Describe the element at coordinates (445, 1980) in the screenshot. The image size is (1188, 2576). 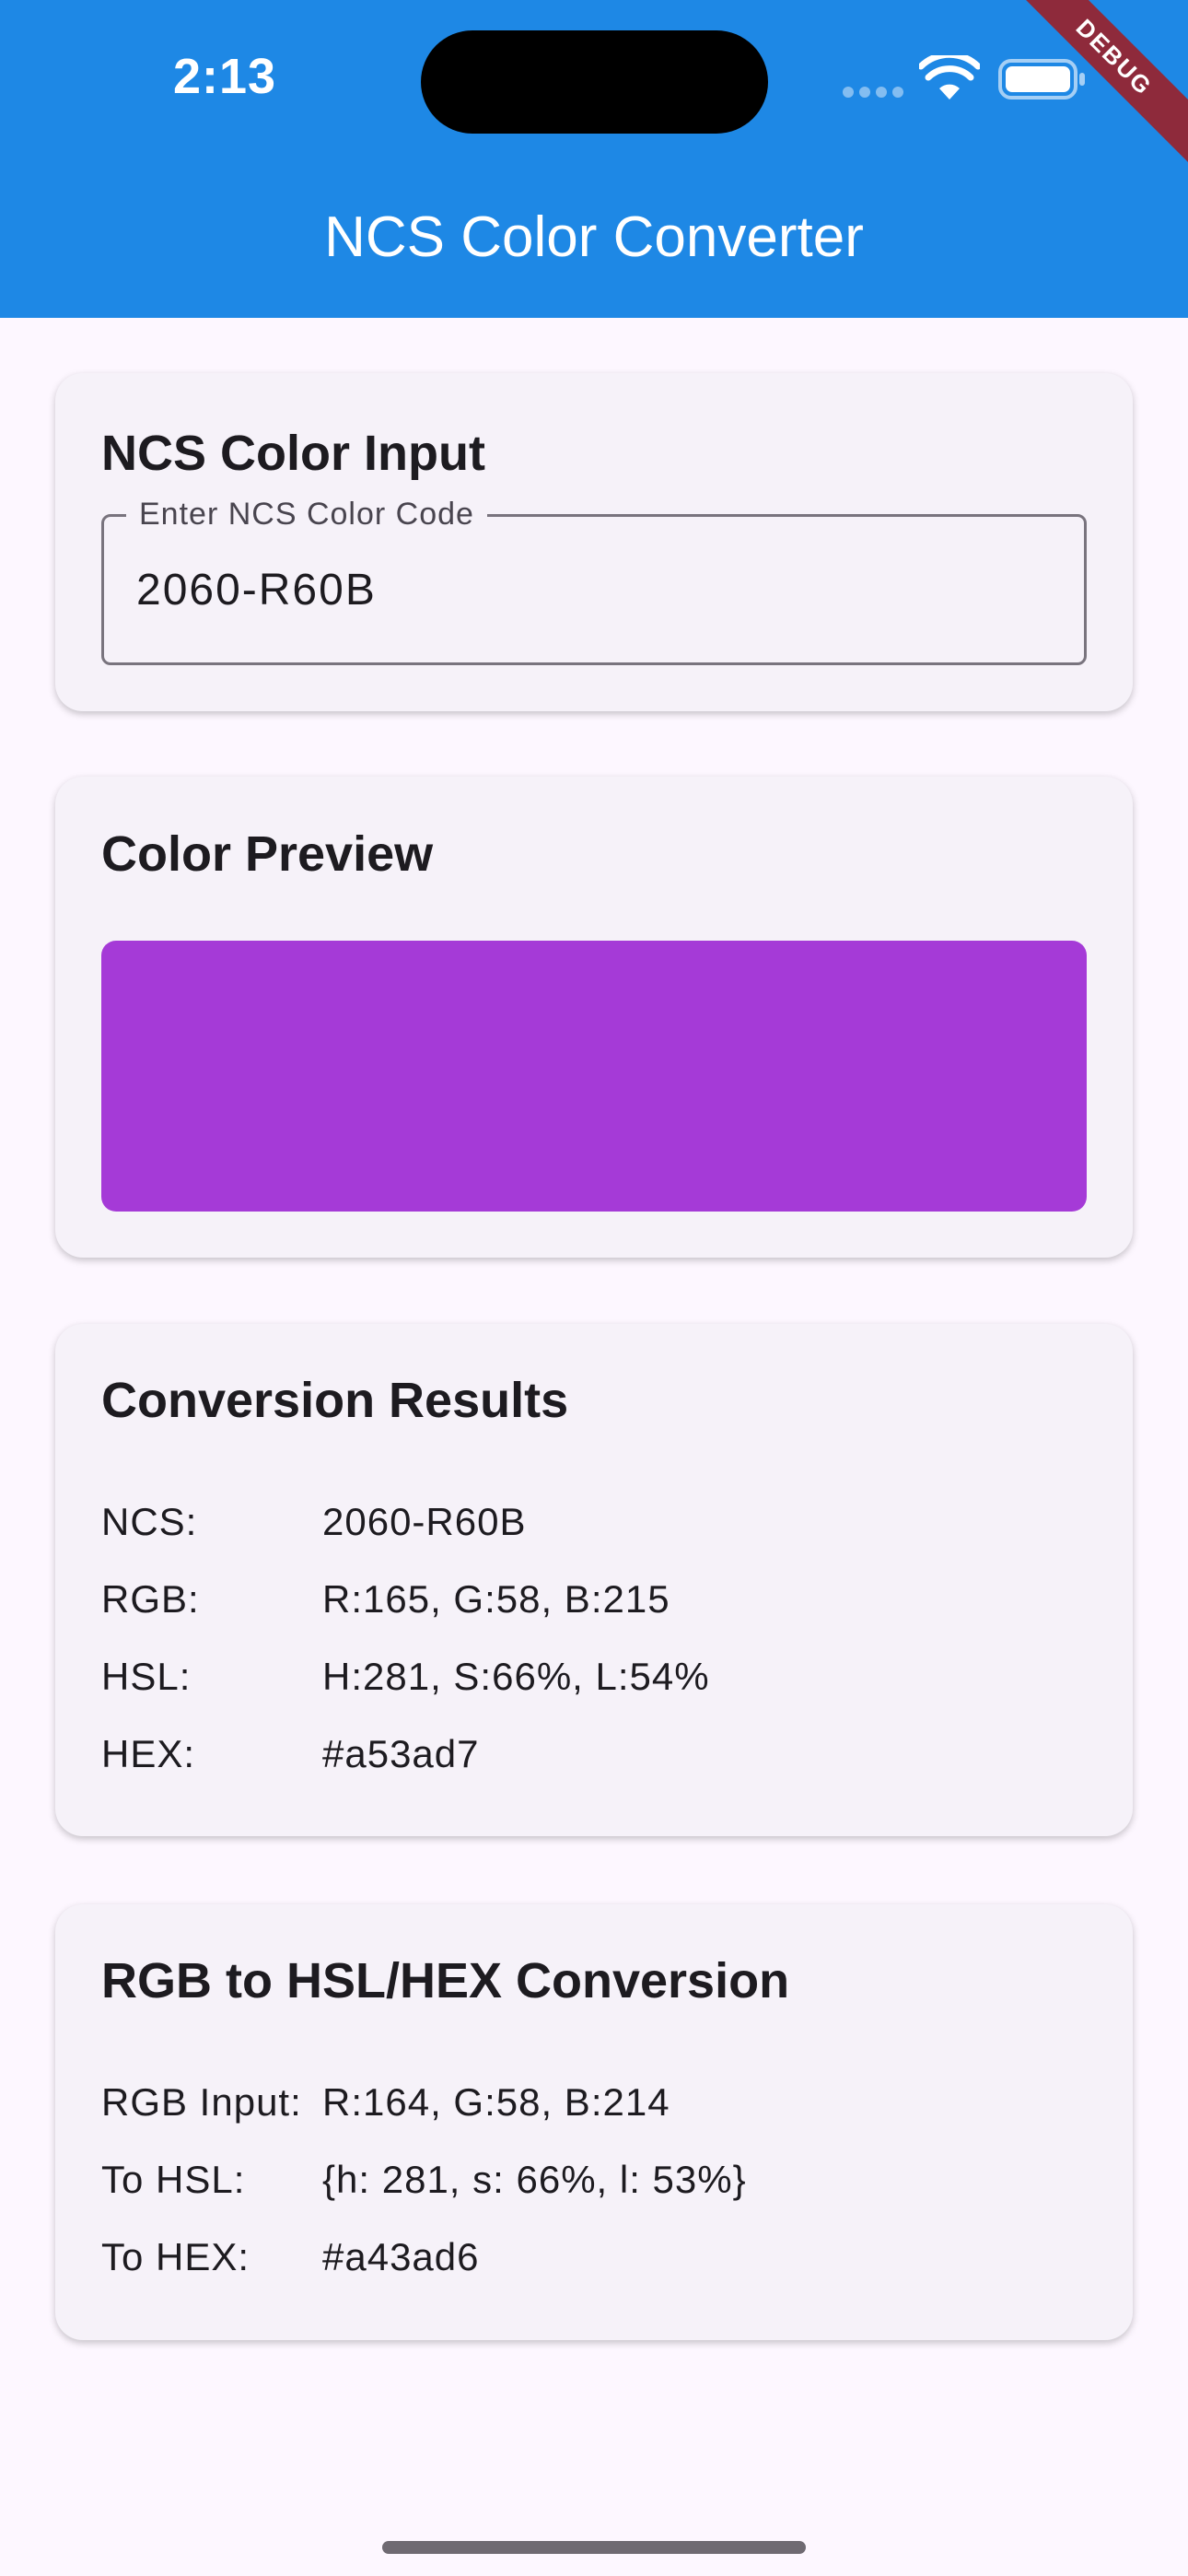
I see `card-title: RGB to HSL/HEX Conversion` at that location.